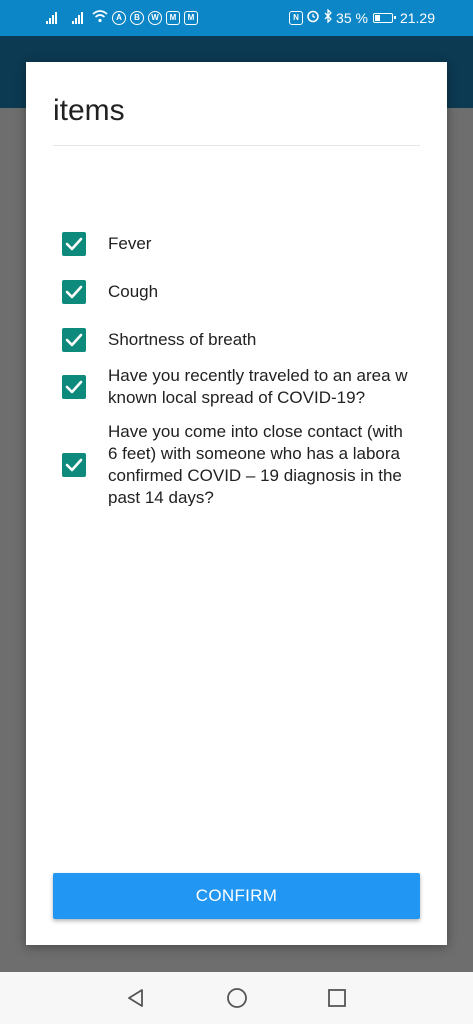  What do you see at coordinates (352, 17) in the screenshot?
I see `battery-percentage: 35 %` at bounding box center [352, 17].